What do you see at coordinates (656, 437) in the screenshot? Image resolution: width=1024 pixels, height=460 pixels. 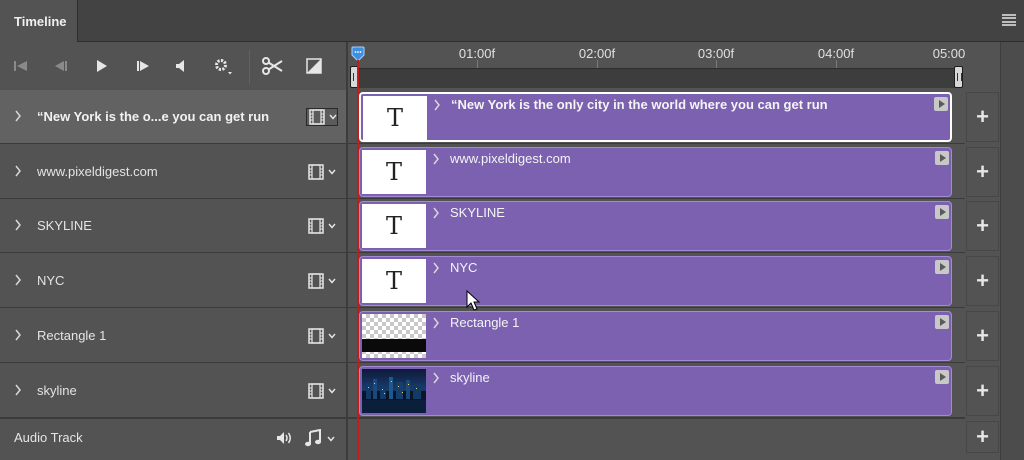 I see `audio-track-lane` at bounding box center [656, 437].